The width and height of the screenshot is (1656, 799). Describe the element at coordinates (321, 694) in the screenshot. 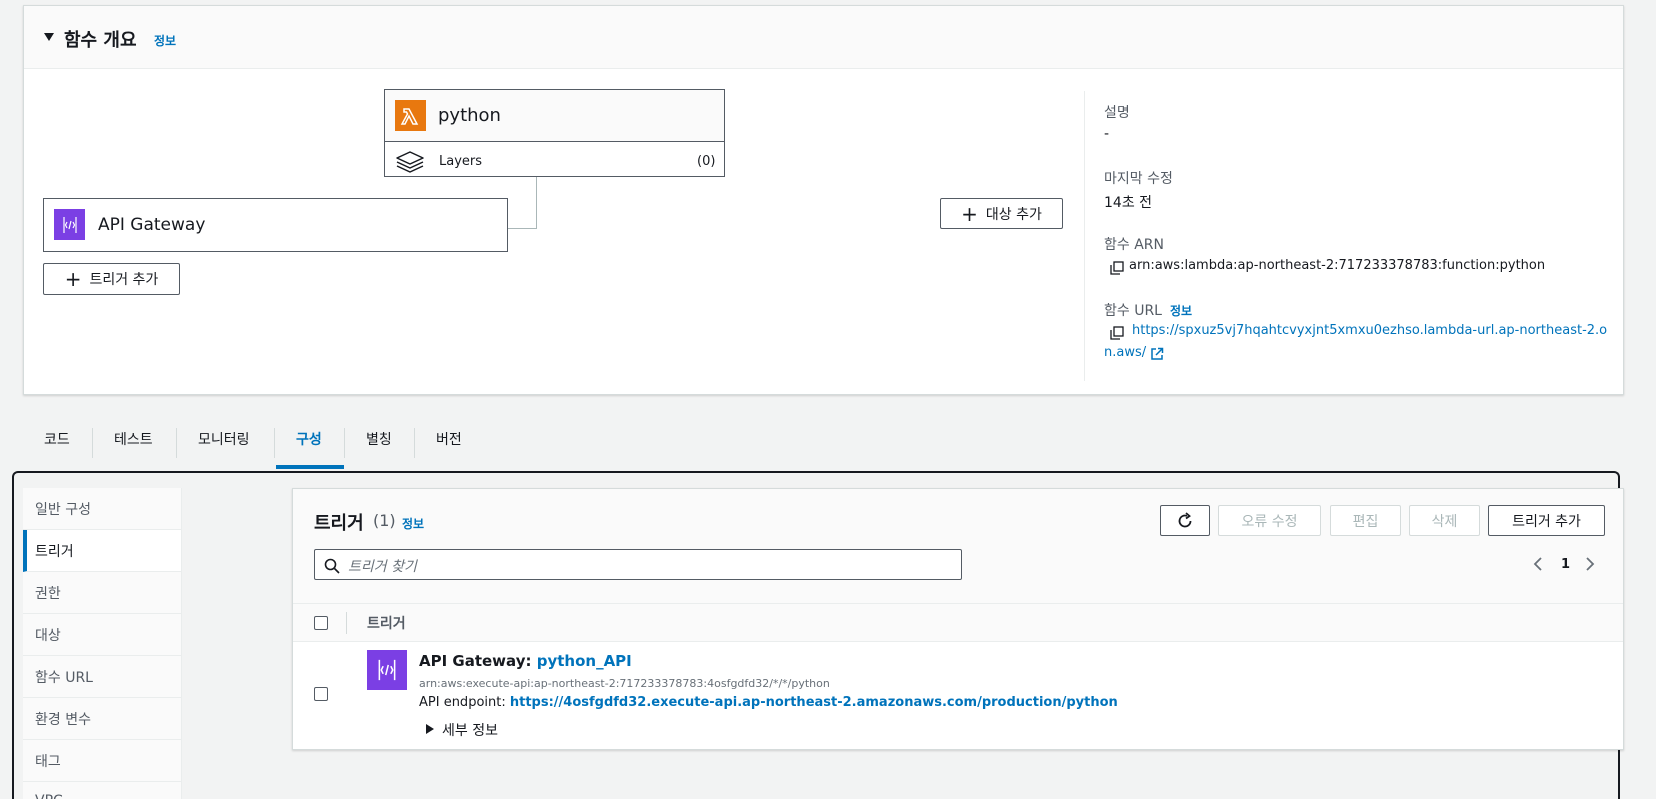

I see `row-checkbox` at that location.